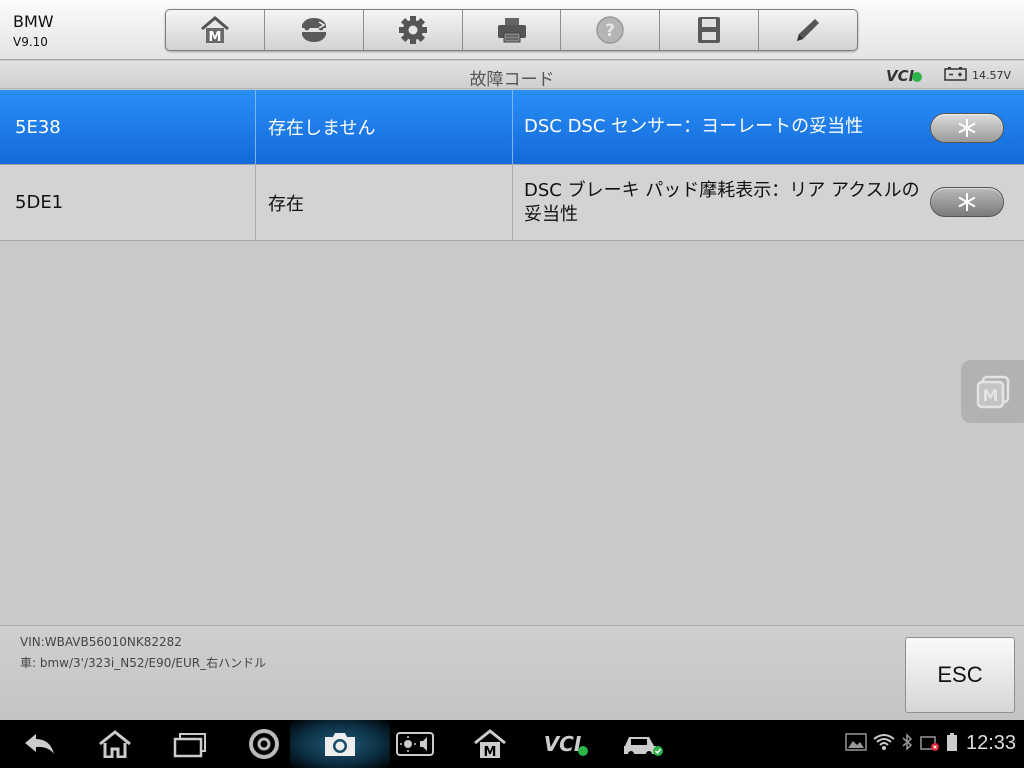 The height and width of the screenshot is (768, 1024). Describe the element at coordinates (30, 42) in the screenshot. I see `app-version: V9.10` at that location.